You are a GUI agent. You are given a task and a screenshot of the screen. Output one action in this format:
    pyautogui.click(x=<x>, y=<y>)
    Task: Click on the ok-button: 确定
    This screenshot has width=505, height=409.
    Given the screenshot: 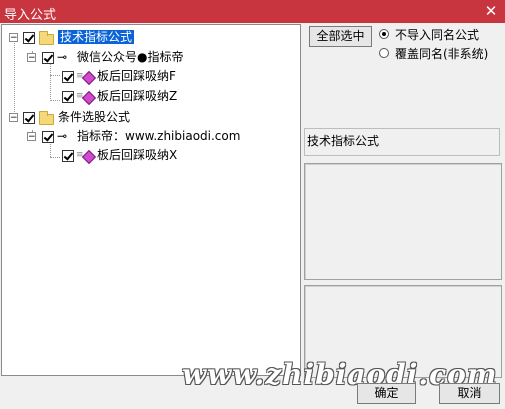 What is the action you would take?
    pyautogui.click(x=386, y=393)
    